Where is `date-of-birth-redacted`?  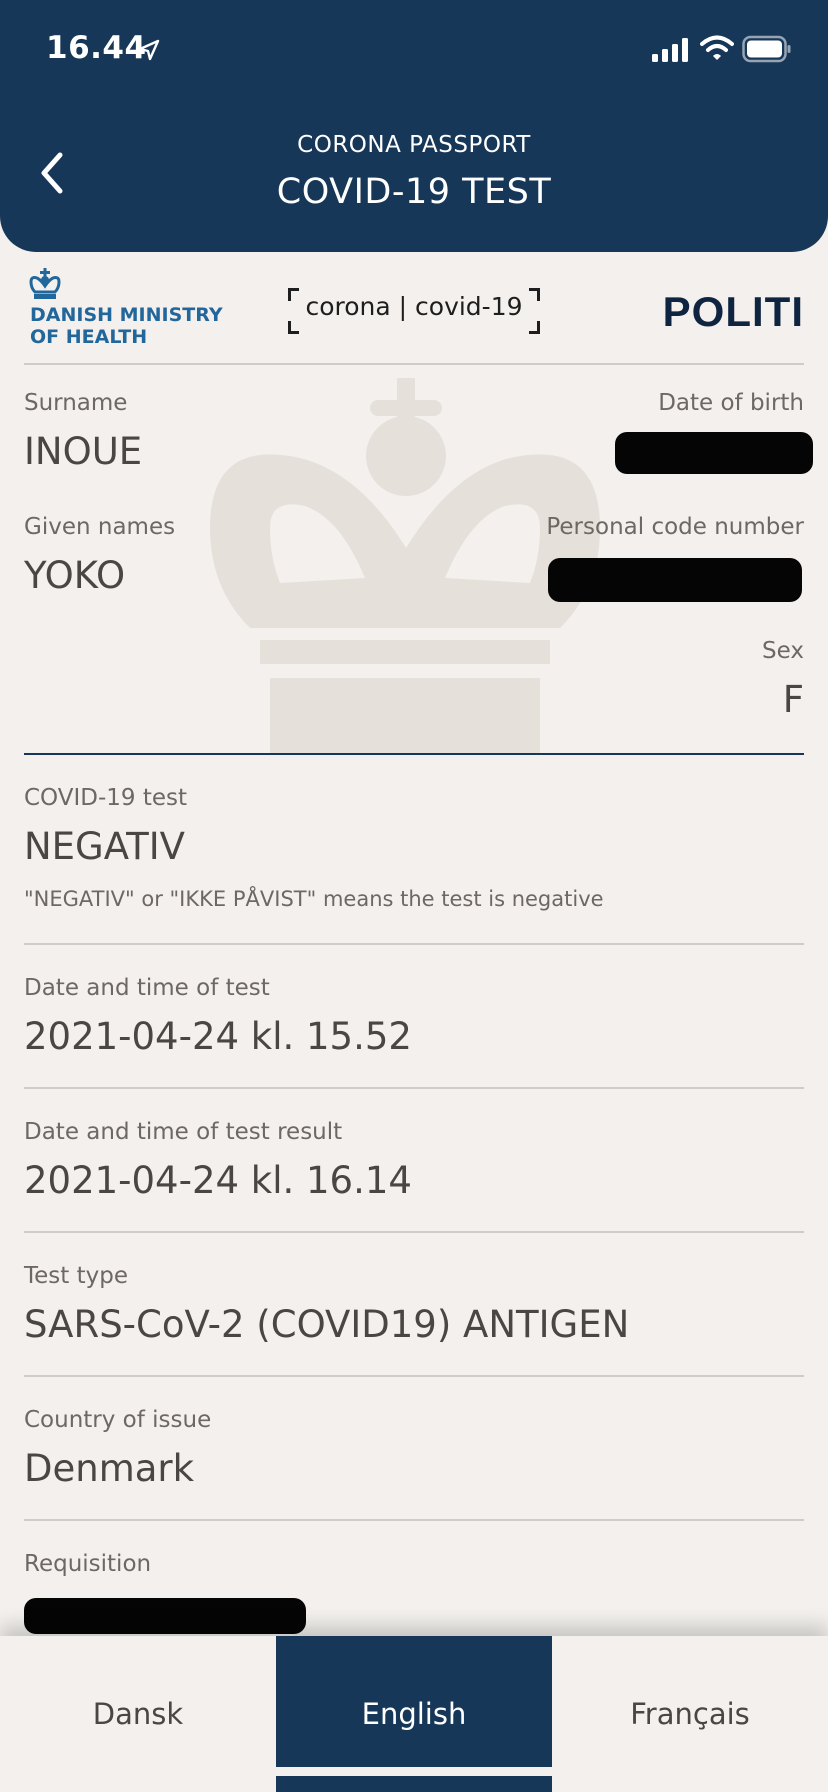
date-of-birth-redacted is located at coordinates (714, 453).